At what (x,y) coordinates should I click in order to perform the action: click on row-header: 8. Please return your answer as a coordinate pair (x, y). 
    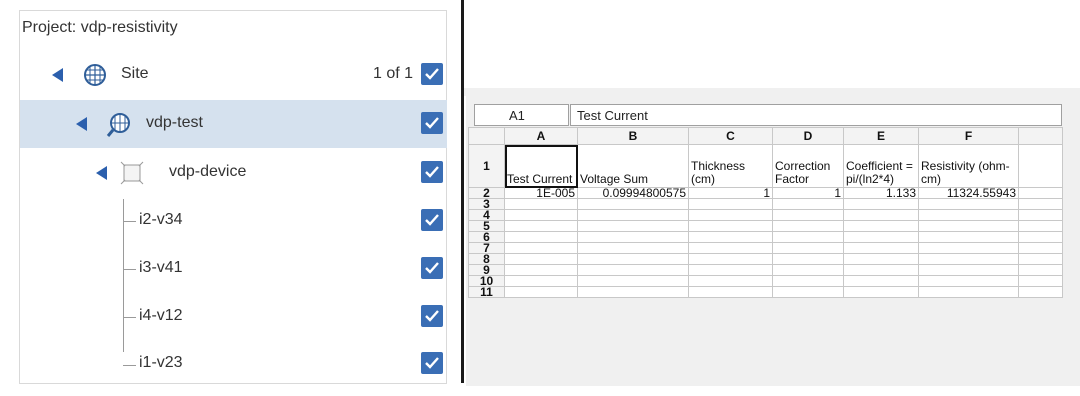
    Looking at the image, I should click on (486, 259).